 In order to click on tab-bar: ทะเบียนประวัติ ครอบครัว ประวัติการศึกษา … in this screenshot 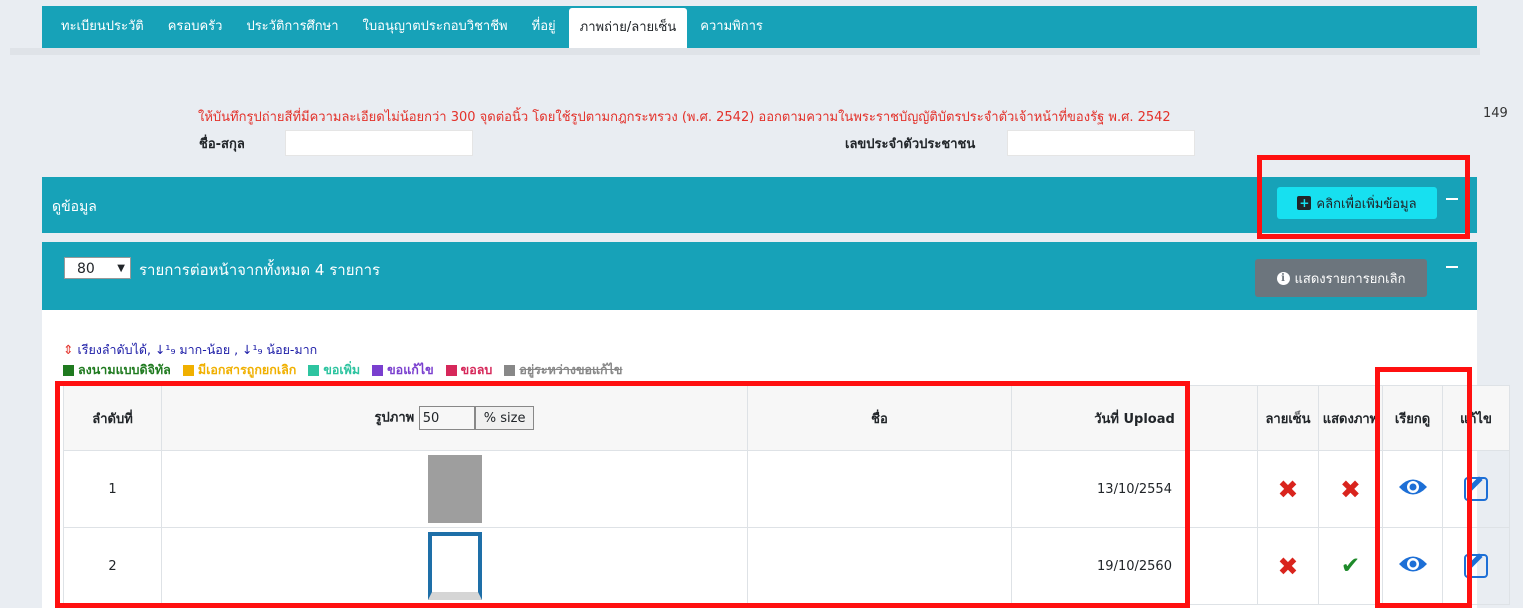, I will do `click(759, 27)`.